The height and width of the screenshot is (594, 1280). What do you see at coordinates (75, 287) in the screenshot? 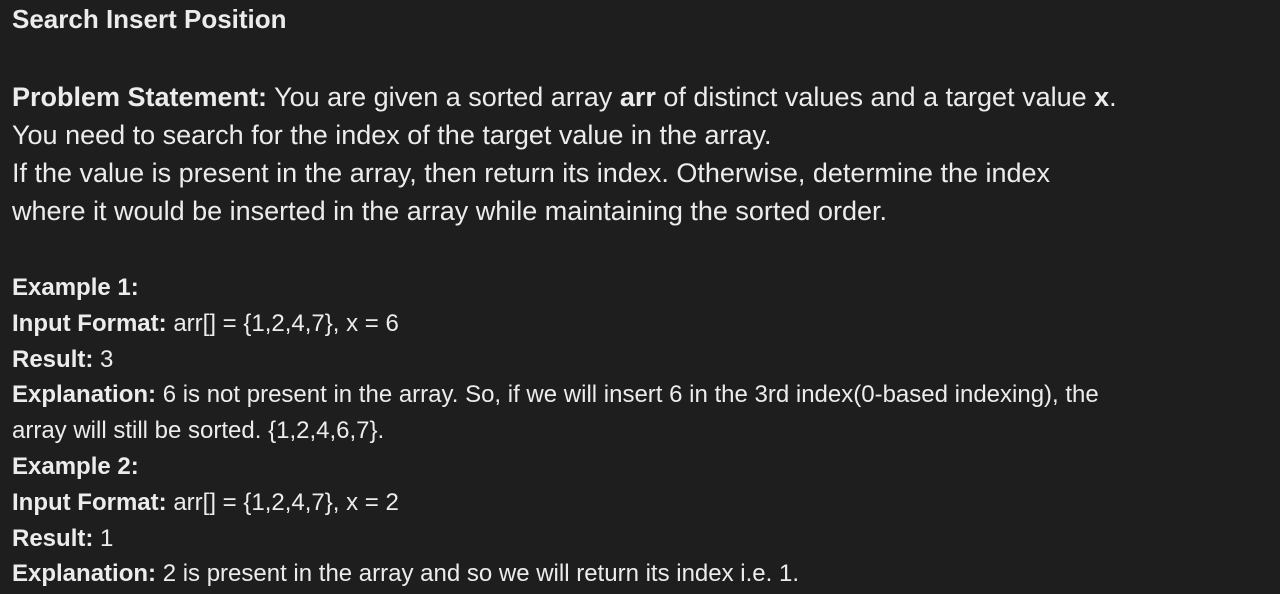
I see `example-1-heading-text: Example 1:` at bounding box center [75, 287].